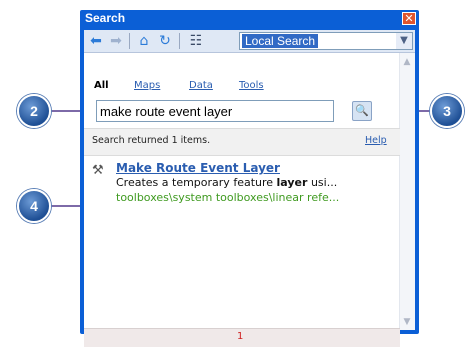 Image resolution: width=474 pixels, height=347 pixels. What do you see at coordinates (105, 18) in the screenshot?
I see `window-title: Search` at bounding box center [105, 18].